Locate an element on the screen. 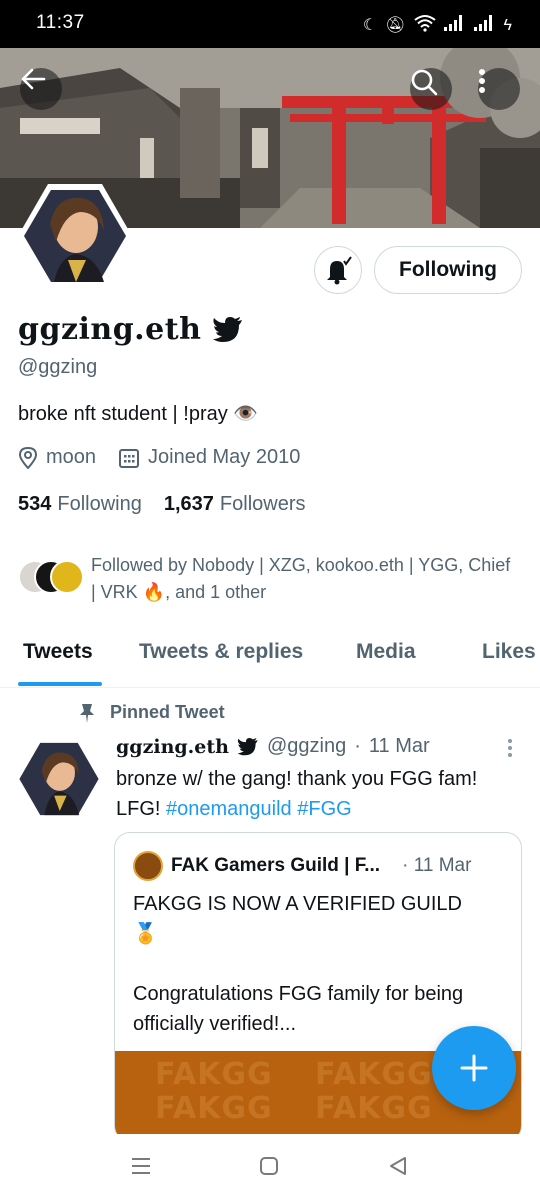  tab-likes: Likes is located at coordinates (509, 652).